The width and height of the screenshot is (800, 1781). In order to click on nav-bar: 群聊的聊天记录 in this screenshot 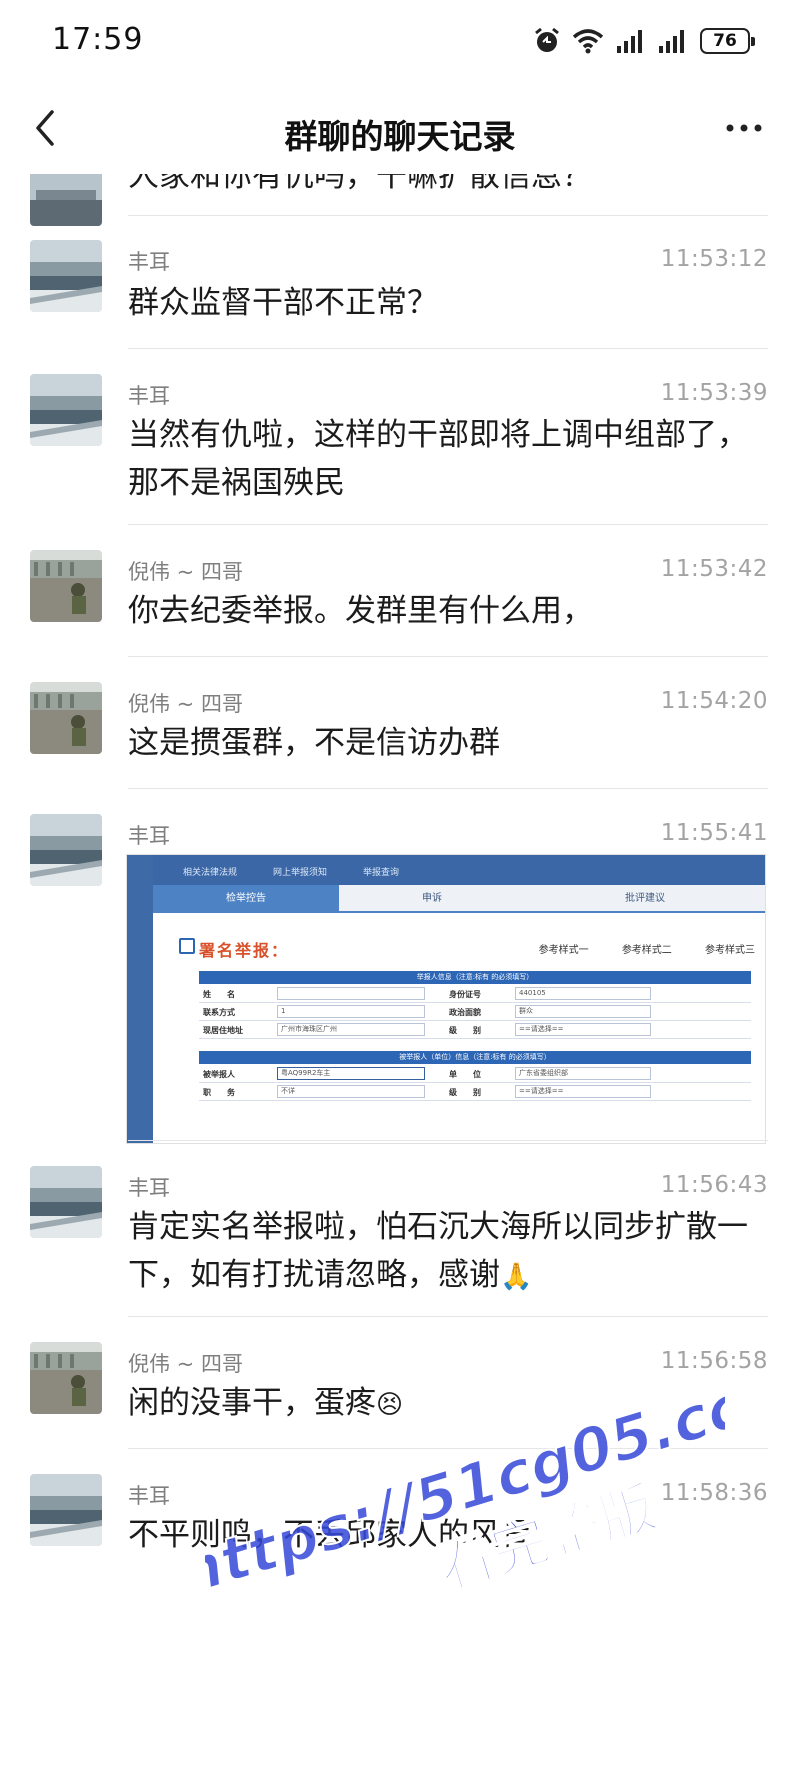, I will do `click(400, 129)`.